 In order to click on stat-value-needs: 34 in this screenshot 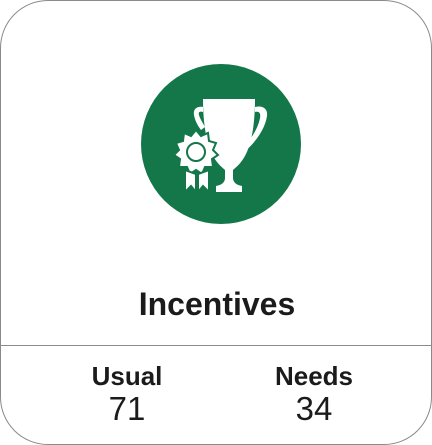, I will do `click(314, 408)`.